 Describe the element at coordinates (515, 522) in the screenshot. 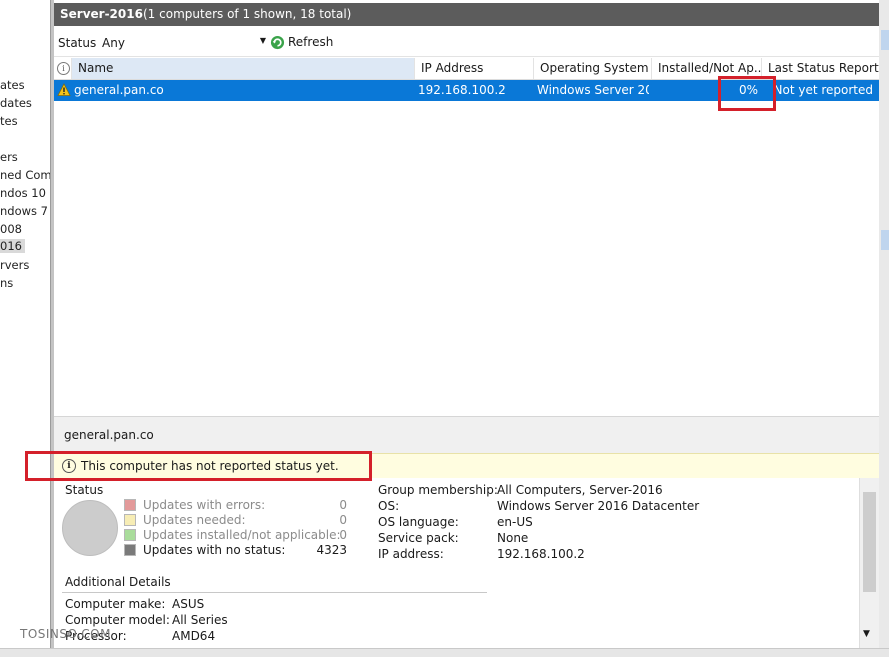

I see `property-value: en-US` at that location.